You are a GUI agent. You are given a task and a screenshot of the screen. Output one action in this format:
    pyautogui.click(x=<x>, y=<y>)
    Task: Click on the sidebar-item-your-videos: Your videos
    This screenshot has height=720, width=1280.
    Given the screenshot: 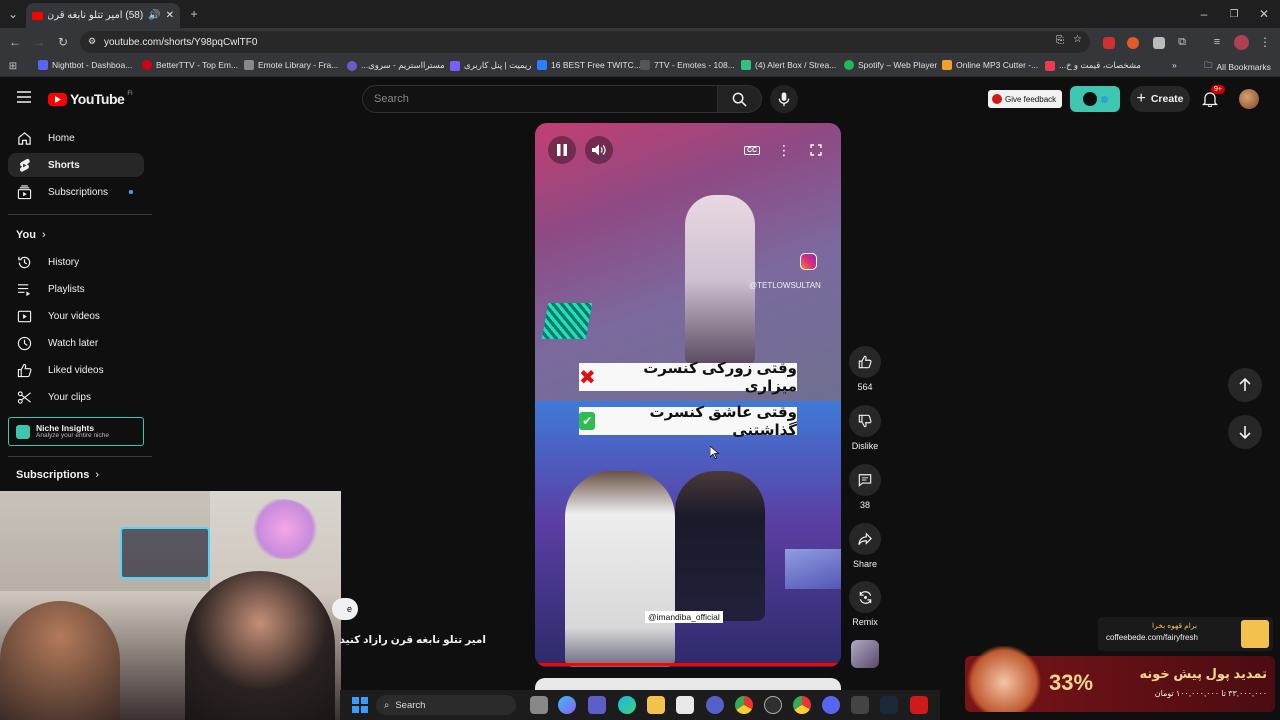 What is the action you would take?
    pyautogui.click(x=76, y=316)
    